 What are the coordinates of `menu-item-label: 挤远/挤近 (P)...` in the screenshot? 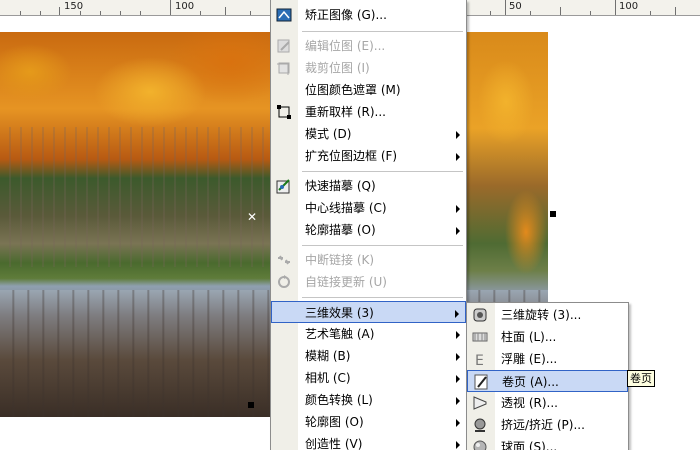 It's located at (543, 425).